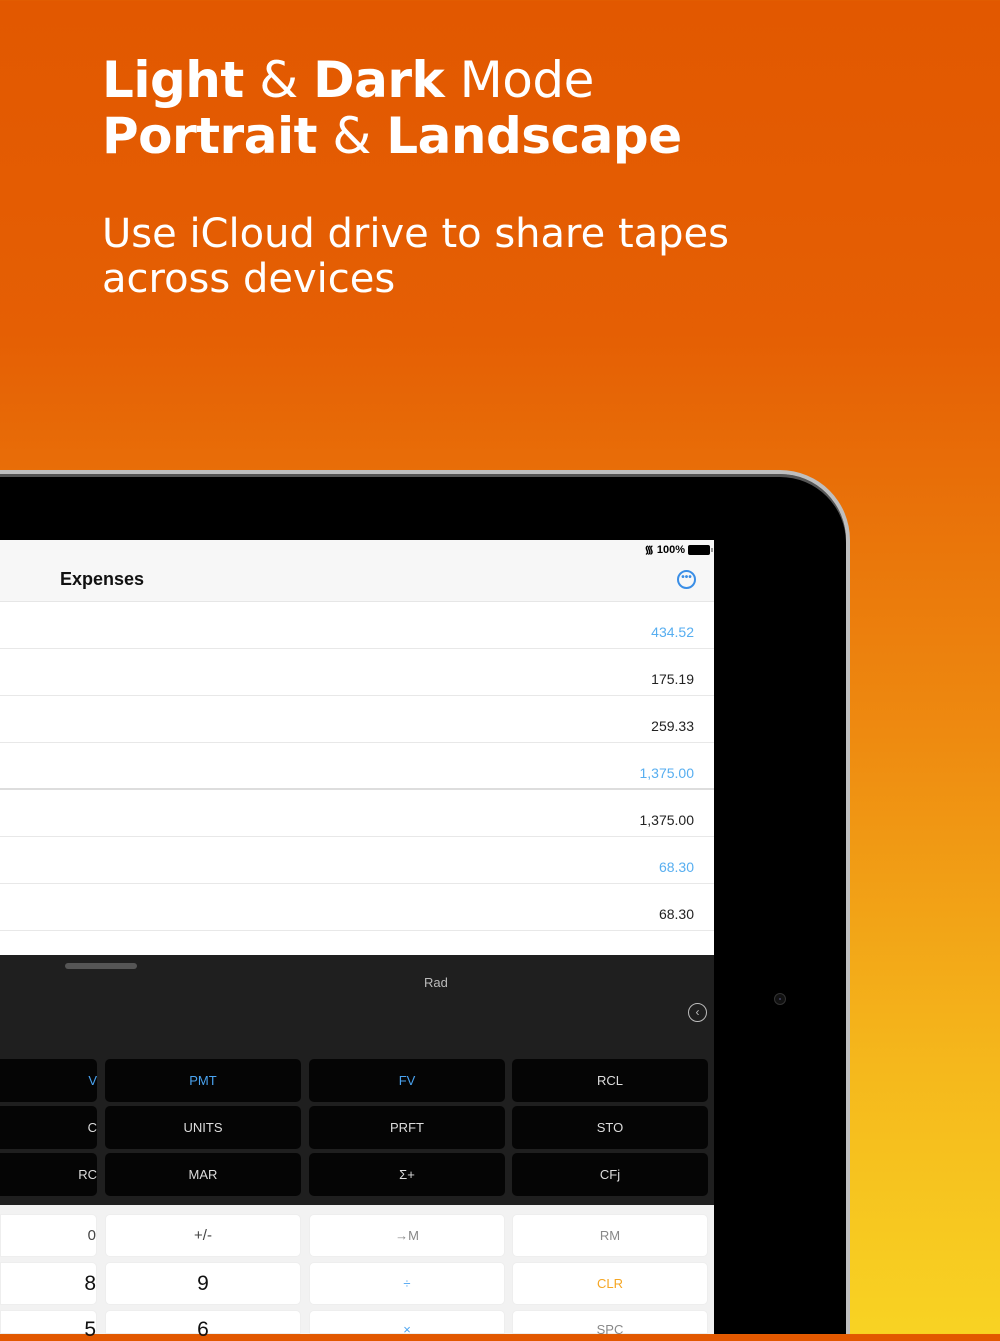  Describe the element at coordinates (357, 672) in the screenshot. I see `tape-row: 175.19` at that location.